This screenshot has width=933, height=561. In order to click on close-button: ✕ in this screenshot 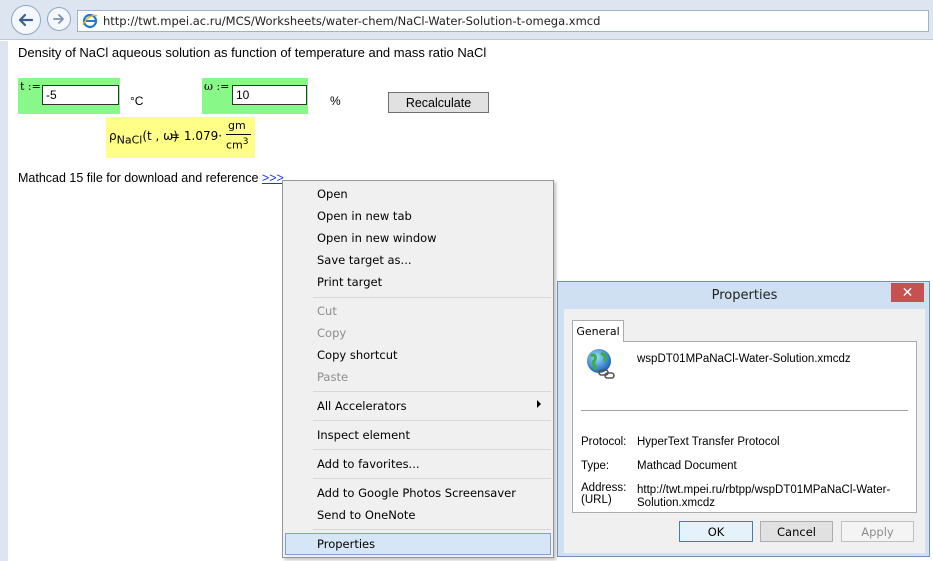, I will do `click(907, 292)`.